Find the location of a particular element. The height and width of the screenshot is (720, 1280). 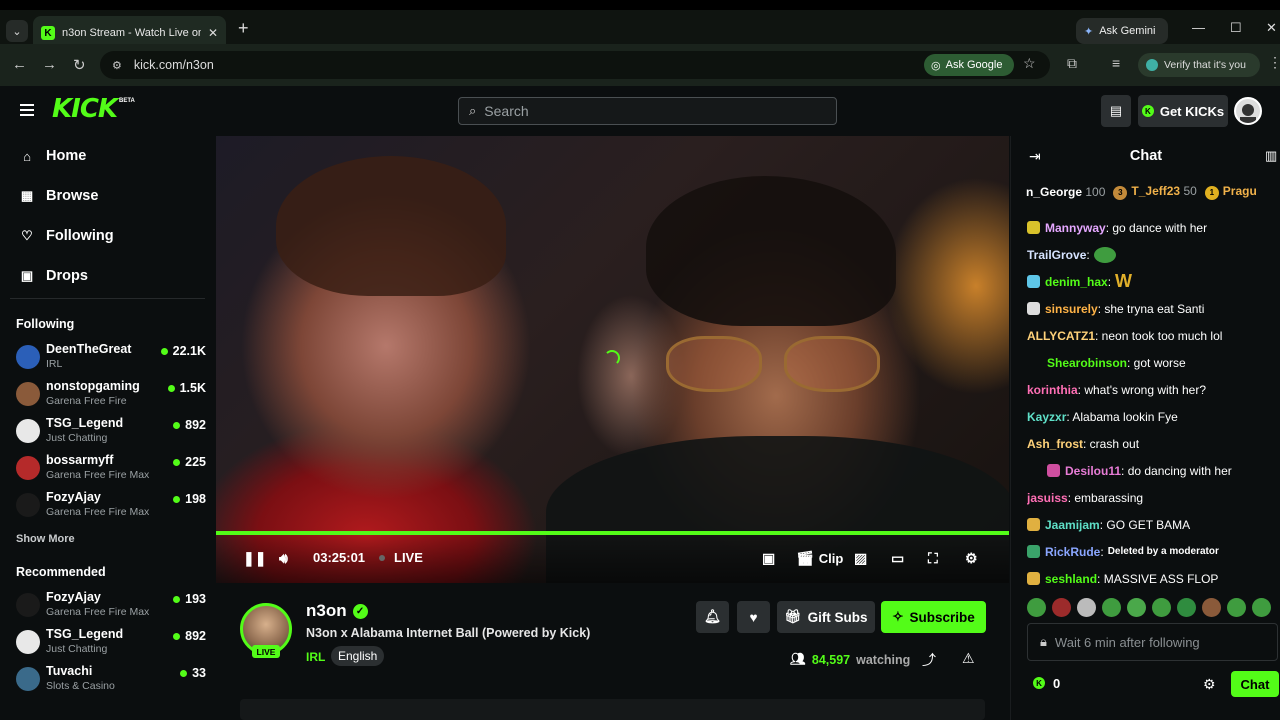

chat-settings-icon: ⚙ is located at coordinates (1209, 684).